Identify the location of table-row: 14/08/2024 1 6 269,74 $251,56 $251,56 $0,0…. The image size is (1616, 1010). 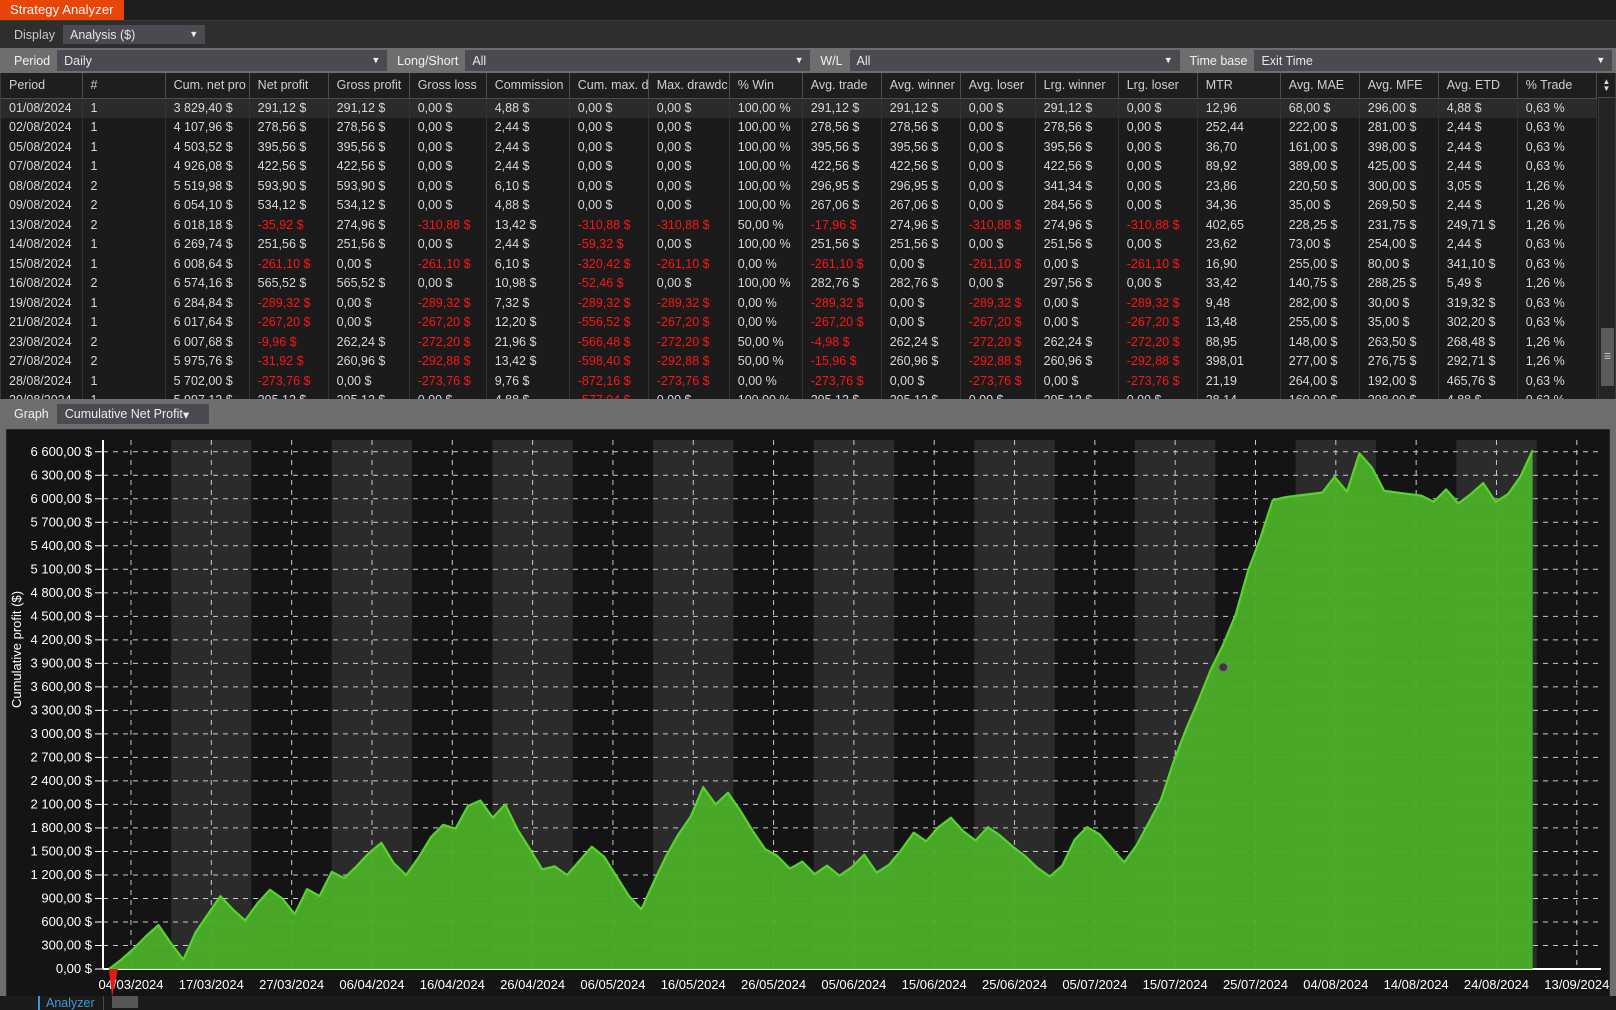
(799, 244).